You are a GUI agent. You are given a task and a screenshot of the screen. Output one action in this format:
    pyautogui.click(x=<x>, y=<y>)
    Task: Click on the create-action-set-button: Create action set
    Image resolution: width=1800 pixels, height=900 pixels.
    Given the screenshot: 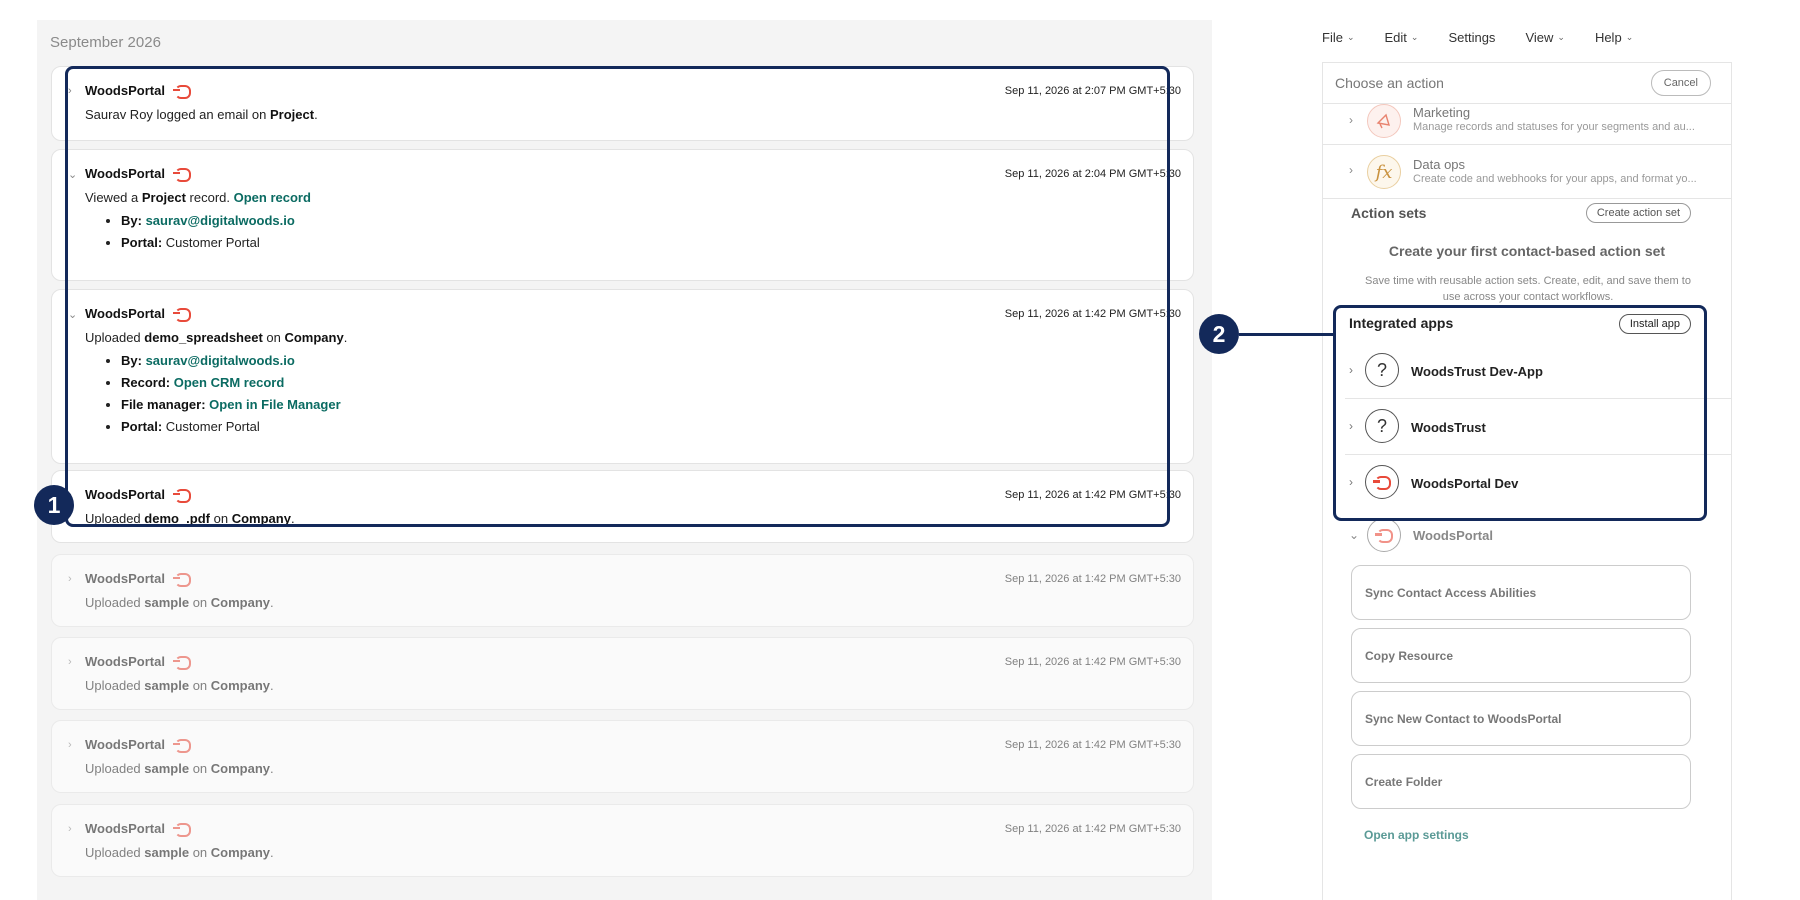 What is the action you would take?
    pyautogui.click(x=1638, y=213)
    